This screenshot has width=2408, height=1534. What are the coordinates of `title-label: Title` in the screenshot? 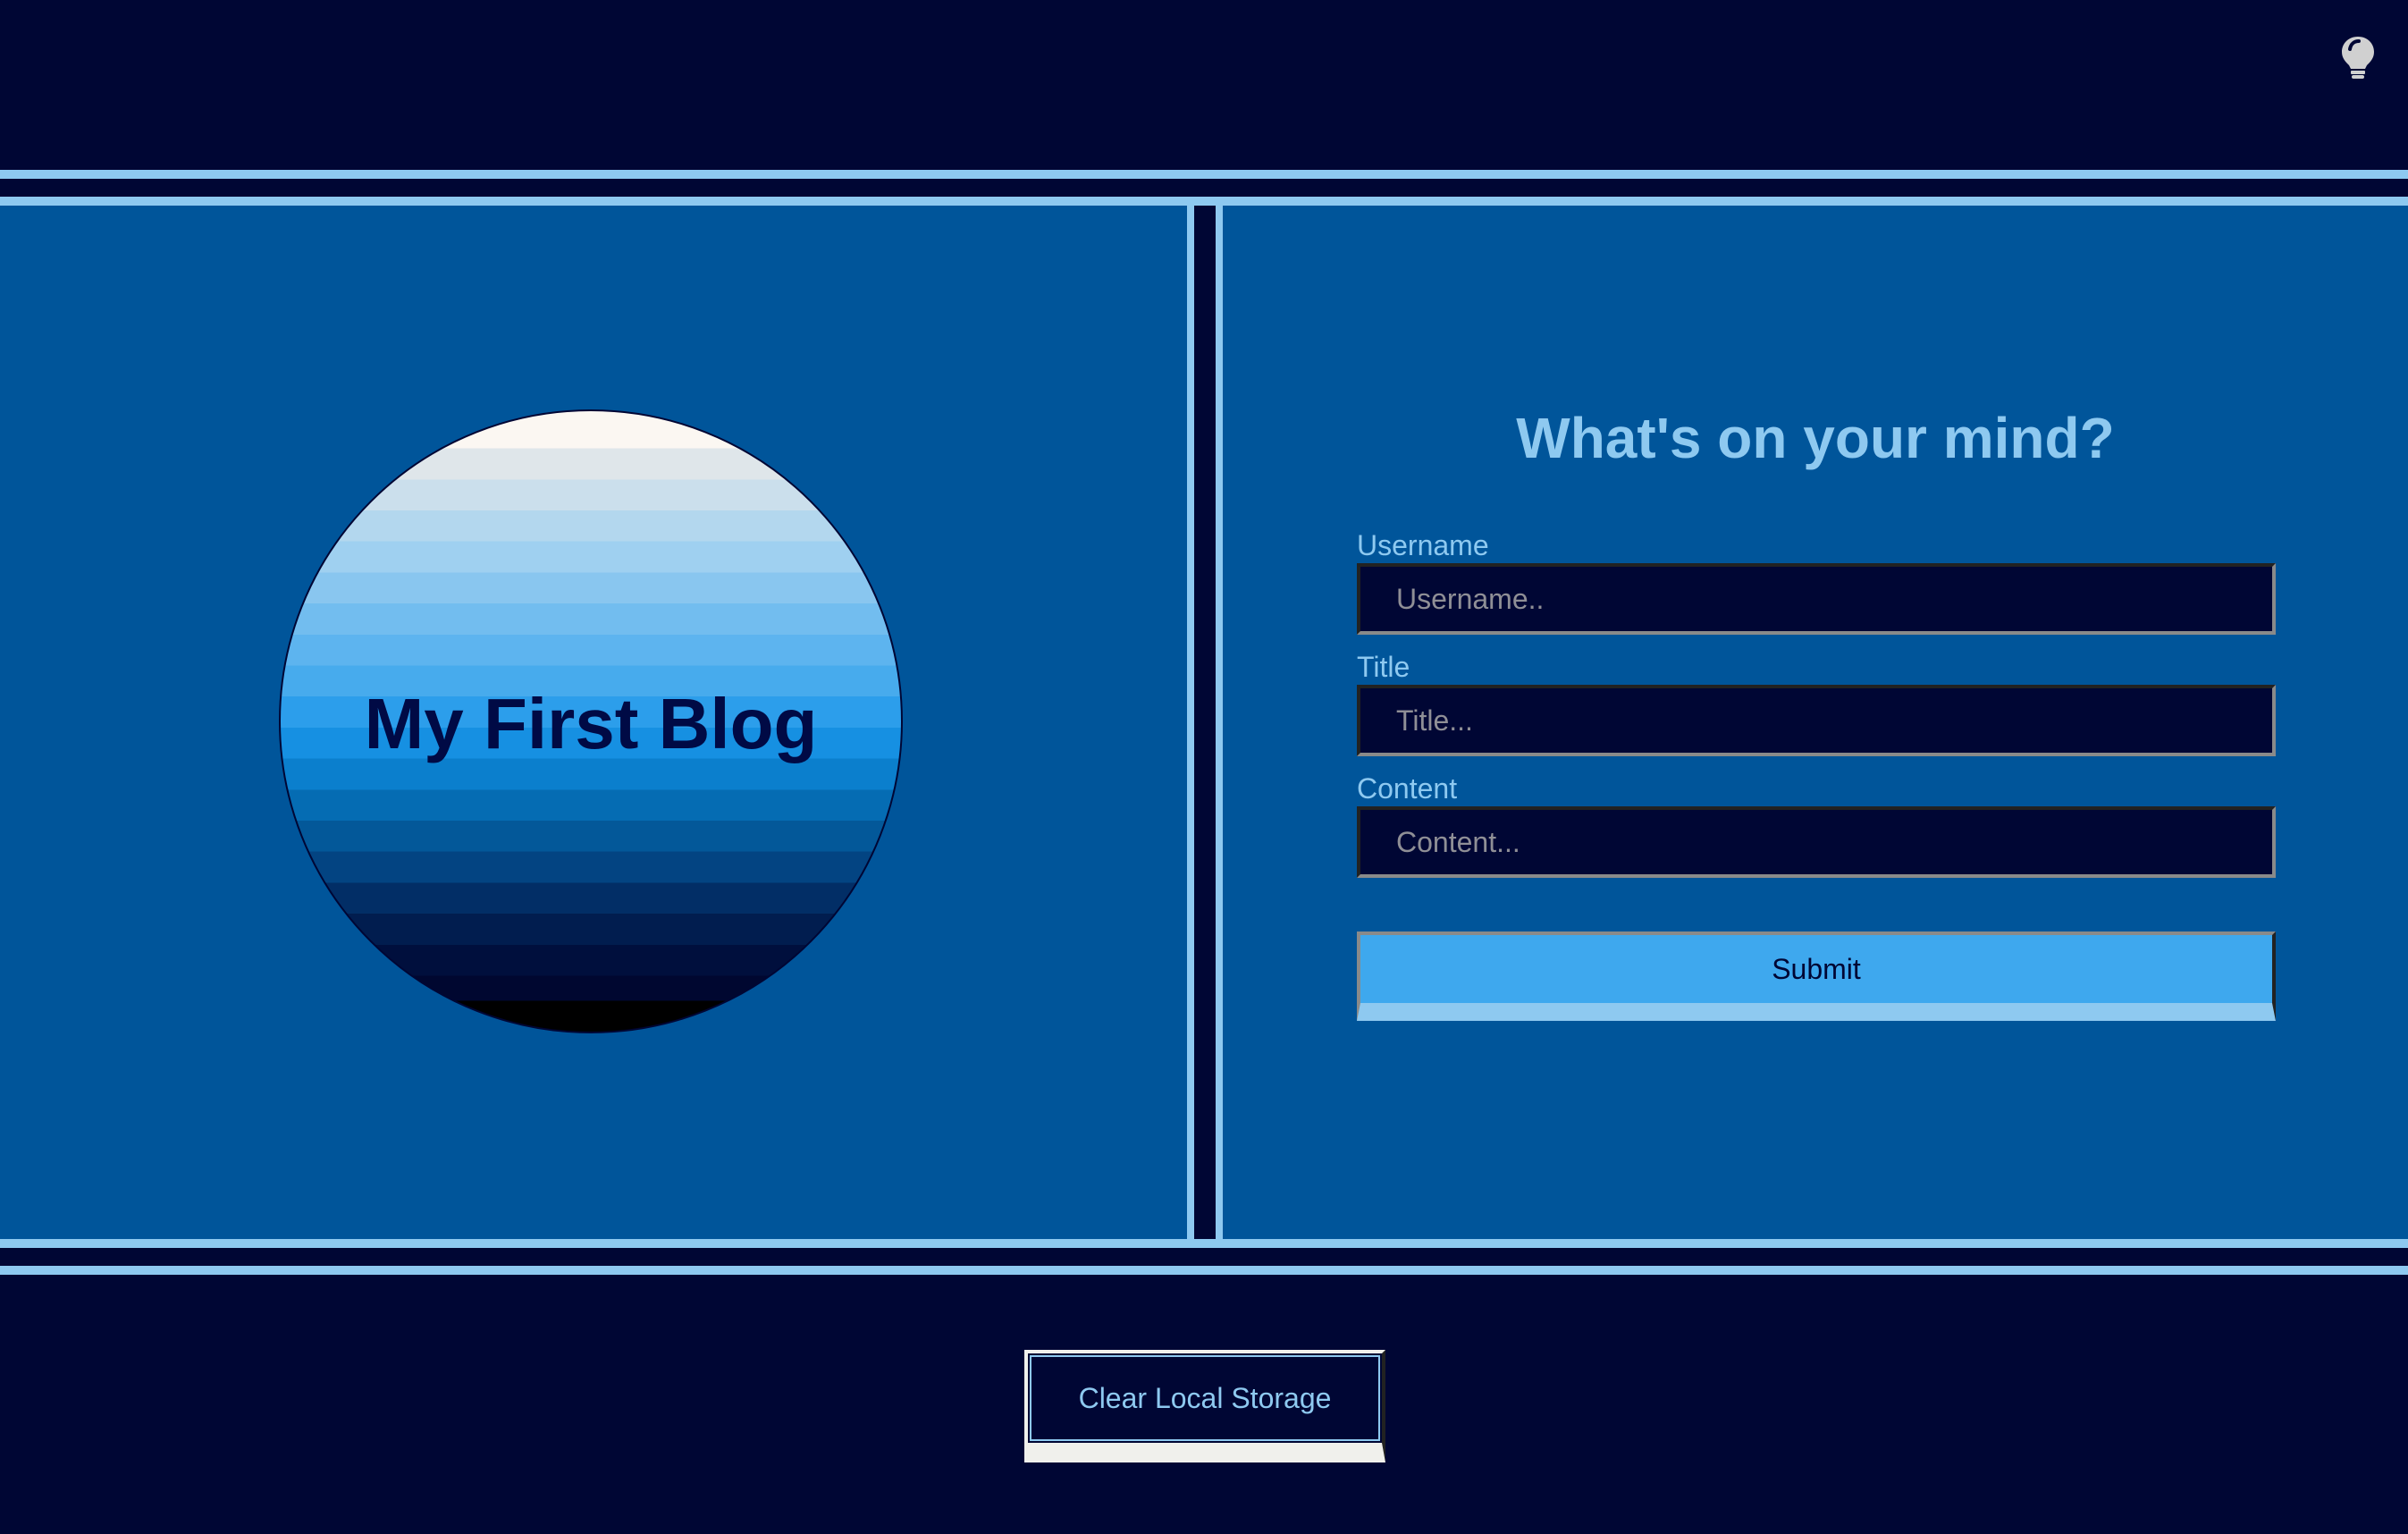 It's located at (1384, 667).